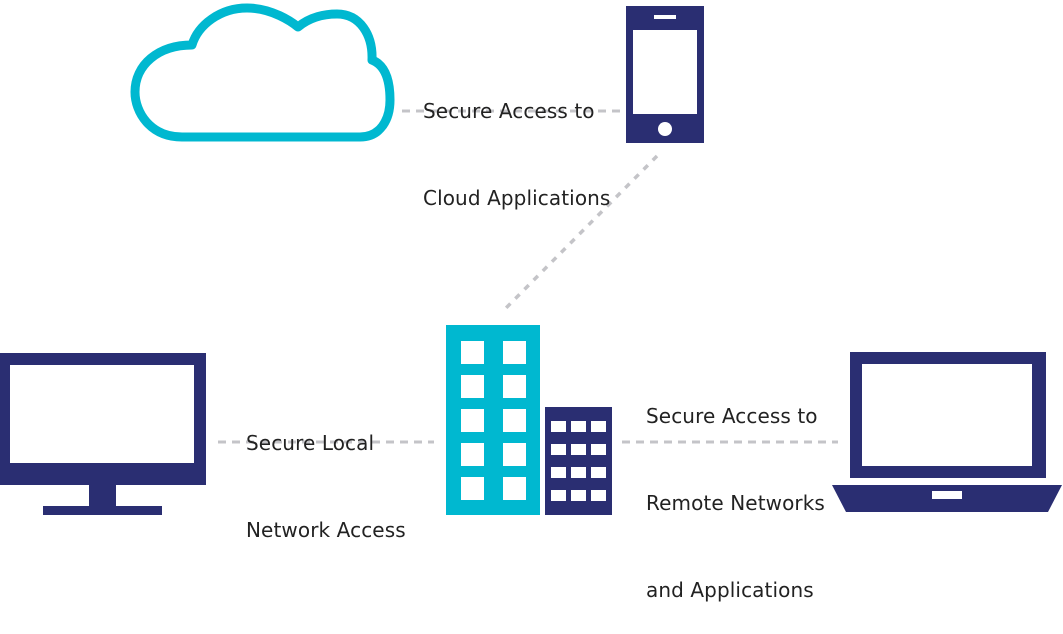 The image size is (1063, 634). I want to click on label-line: and Applications, so click(730, 590).